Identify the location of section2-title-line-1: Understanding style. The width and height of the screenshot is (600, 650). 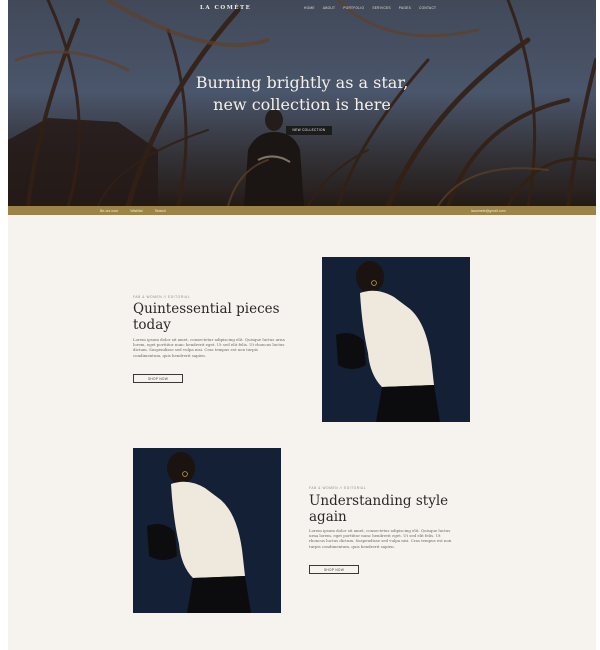
(379, 501).